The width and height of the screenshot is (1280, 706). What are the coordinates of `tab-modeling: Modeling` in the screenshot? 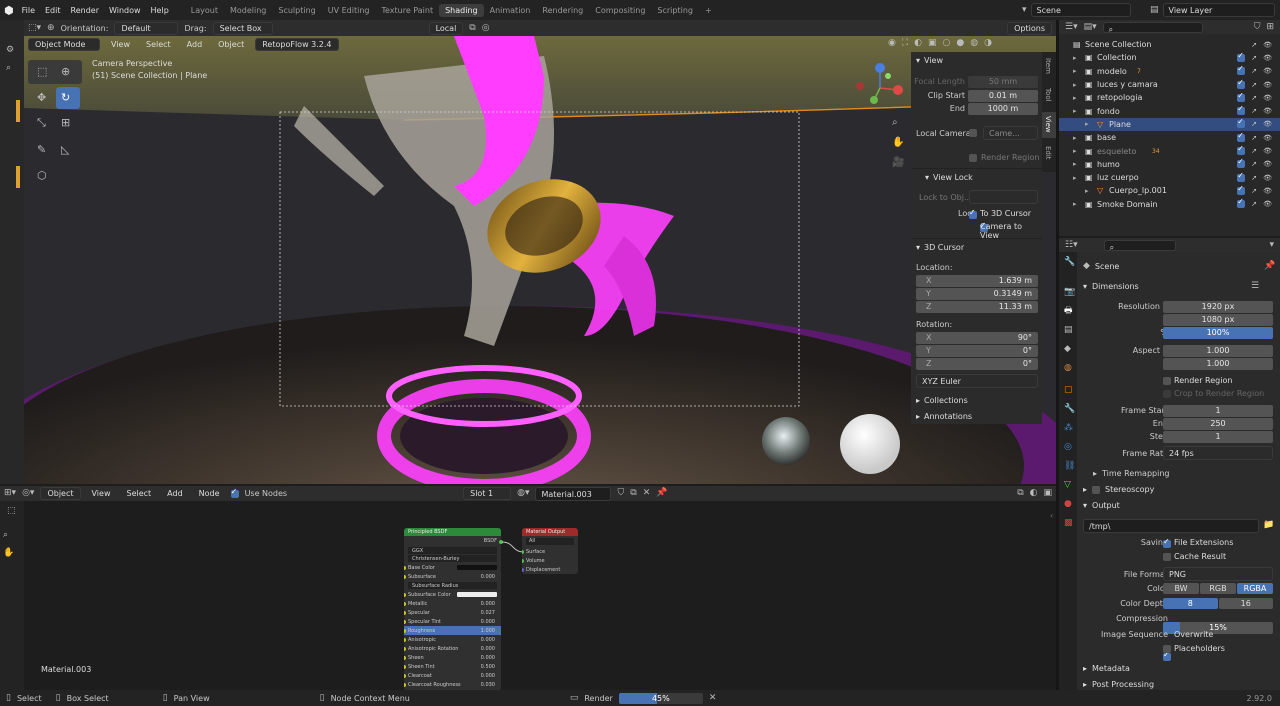 It's located at (248, 10).